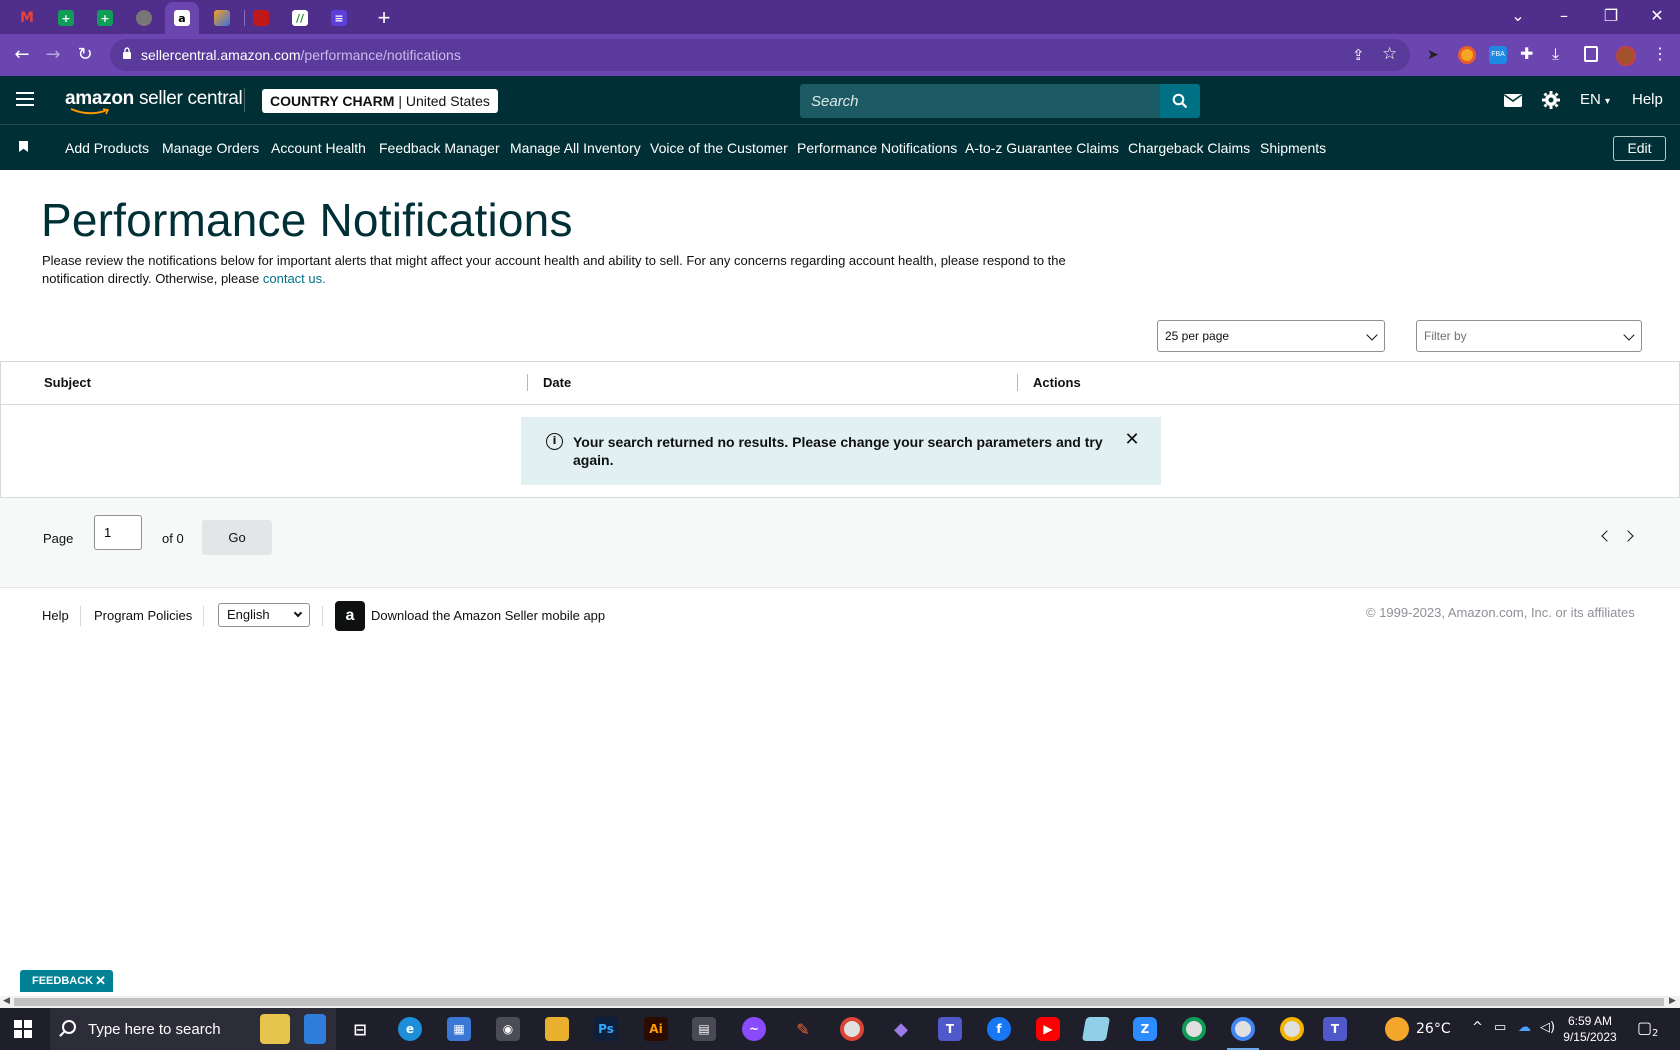 This screenshot has width=1680, height=1050. What do you see at coordinates (360, 1029) in the screenshot?
I see `task-view-icon: ⊟` at bounding box center [360, 1029].